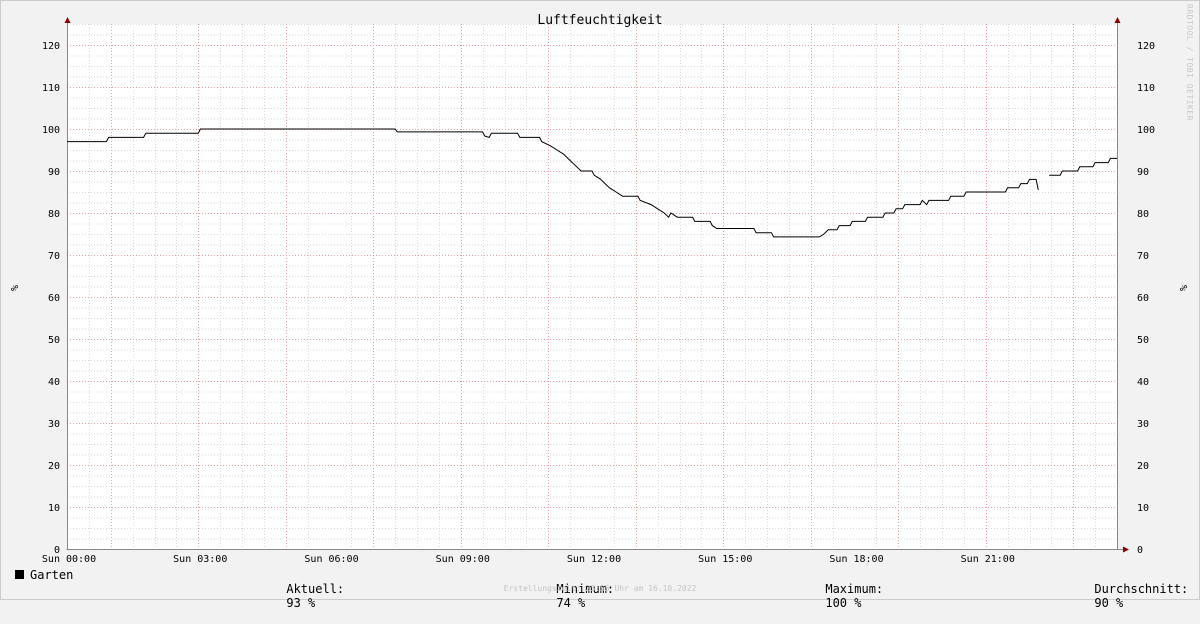  What do you see at coordinates (301, 603) in the screenshot?
I see `legend-current-value: 93 %` at bounding box center [301, 603].